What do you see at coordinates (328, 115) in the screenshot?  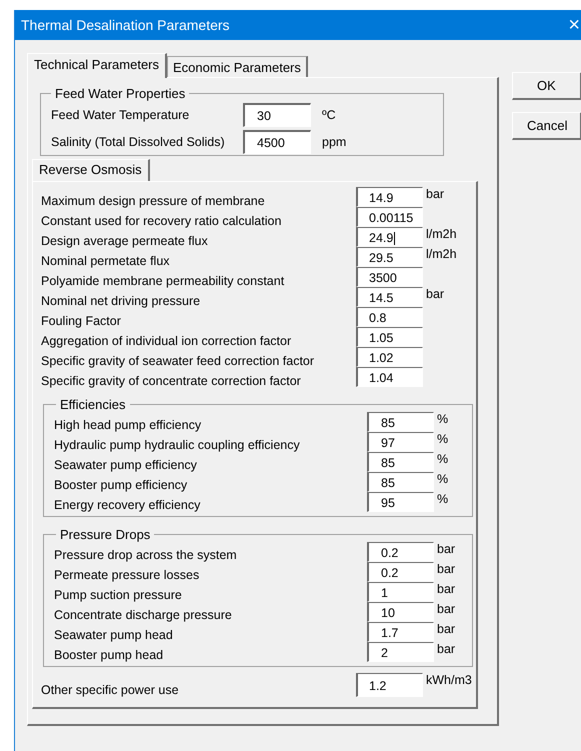 I see `unit-label: ºC` at bounding box center [328, 115].